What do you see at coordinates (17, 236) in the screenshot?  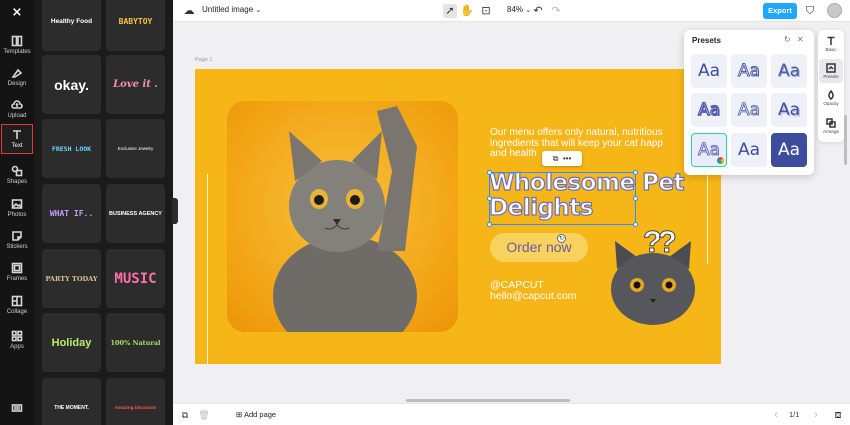 I see `stickers-icon` at bounding box center [17, 236].